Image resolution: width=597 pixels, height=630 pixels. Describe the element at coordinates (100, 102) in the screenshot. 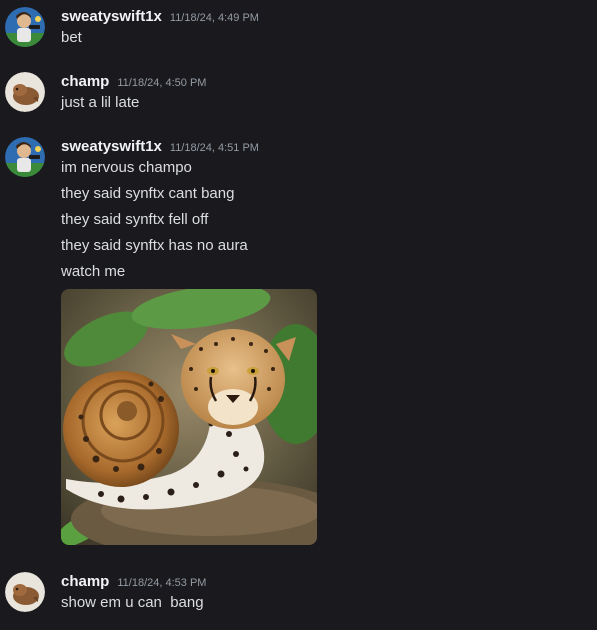

I see `message-text: just a lil late` at that location.